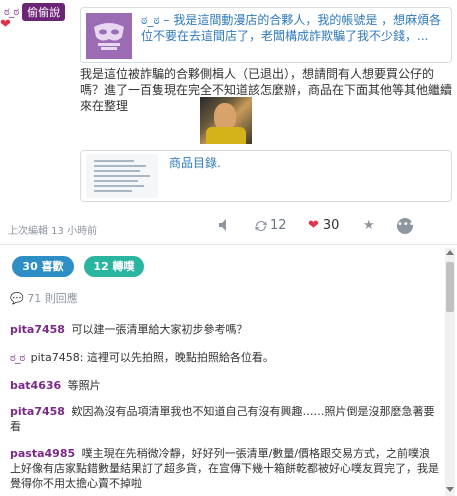  What do you see at coordinates (222, 225) in the screenshot?
I see `mute-icon` at bounding box center [222, 225].